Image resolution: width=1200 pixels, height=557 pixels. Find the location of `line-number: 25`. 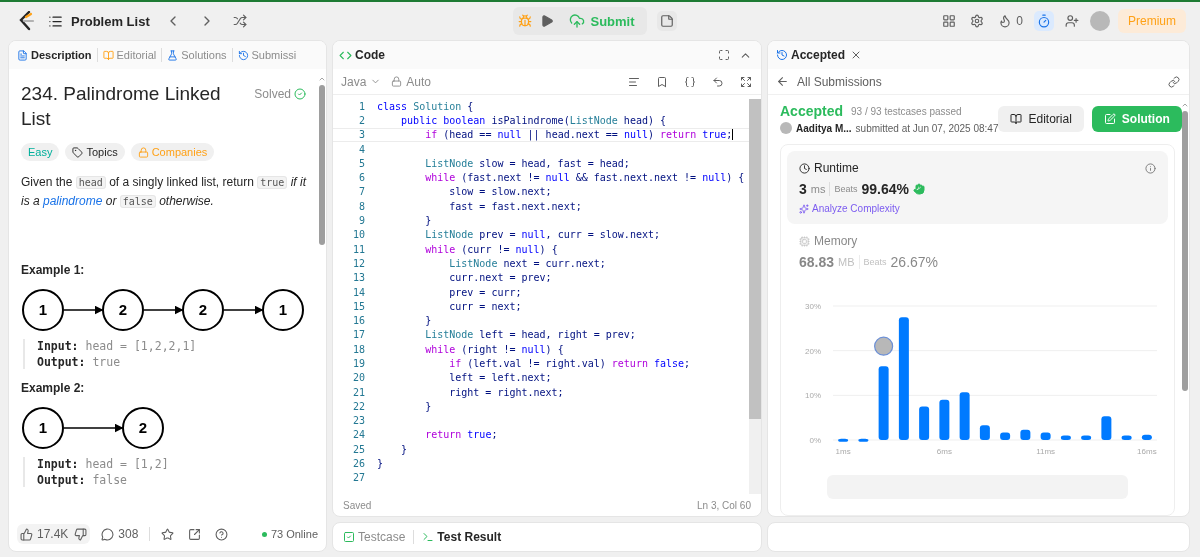

line-number: 25 is located at coordinates (358, 449).